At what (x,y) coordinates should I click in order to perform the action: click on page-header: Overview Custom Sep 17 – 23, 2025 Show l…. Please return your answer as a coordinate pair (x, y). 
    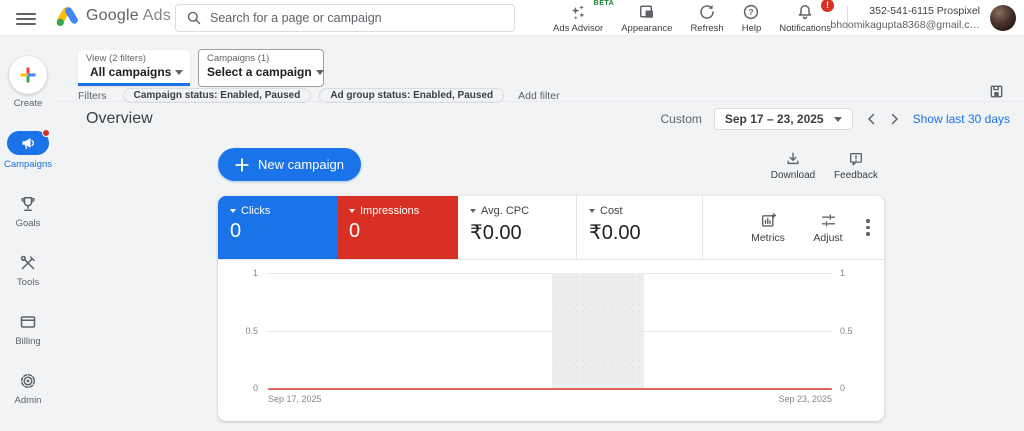
    Looking at the image, I should click on (540, 119).